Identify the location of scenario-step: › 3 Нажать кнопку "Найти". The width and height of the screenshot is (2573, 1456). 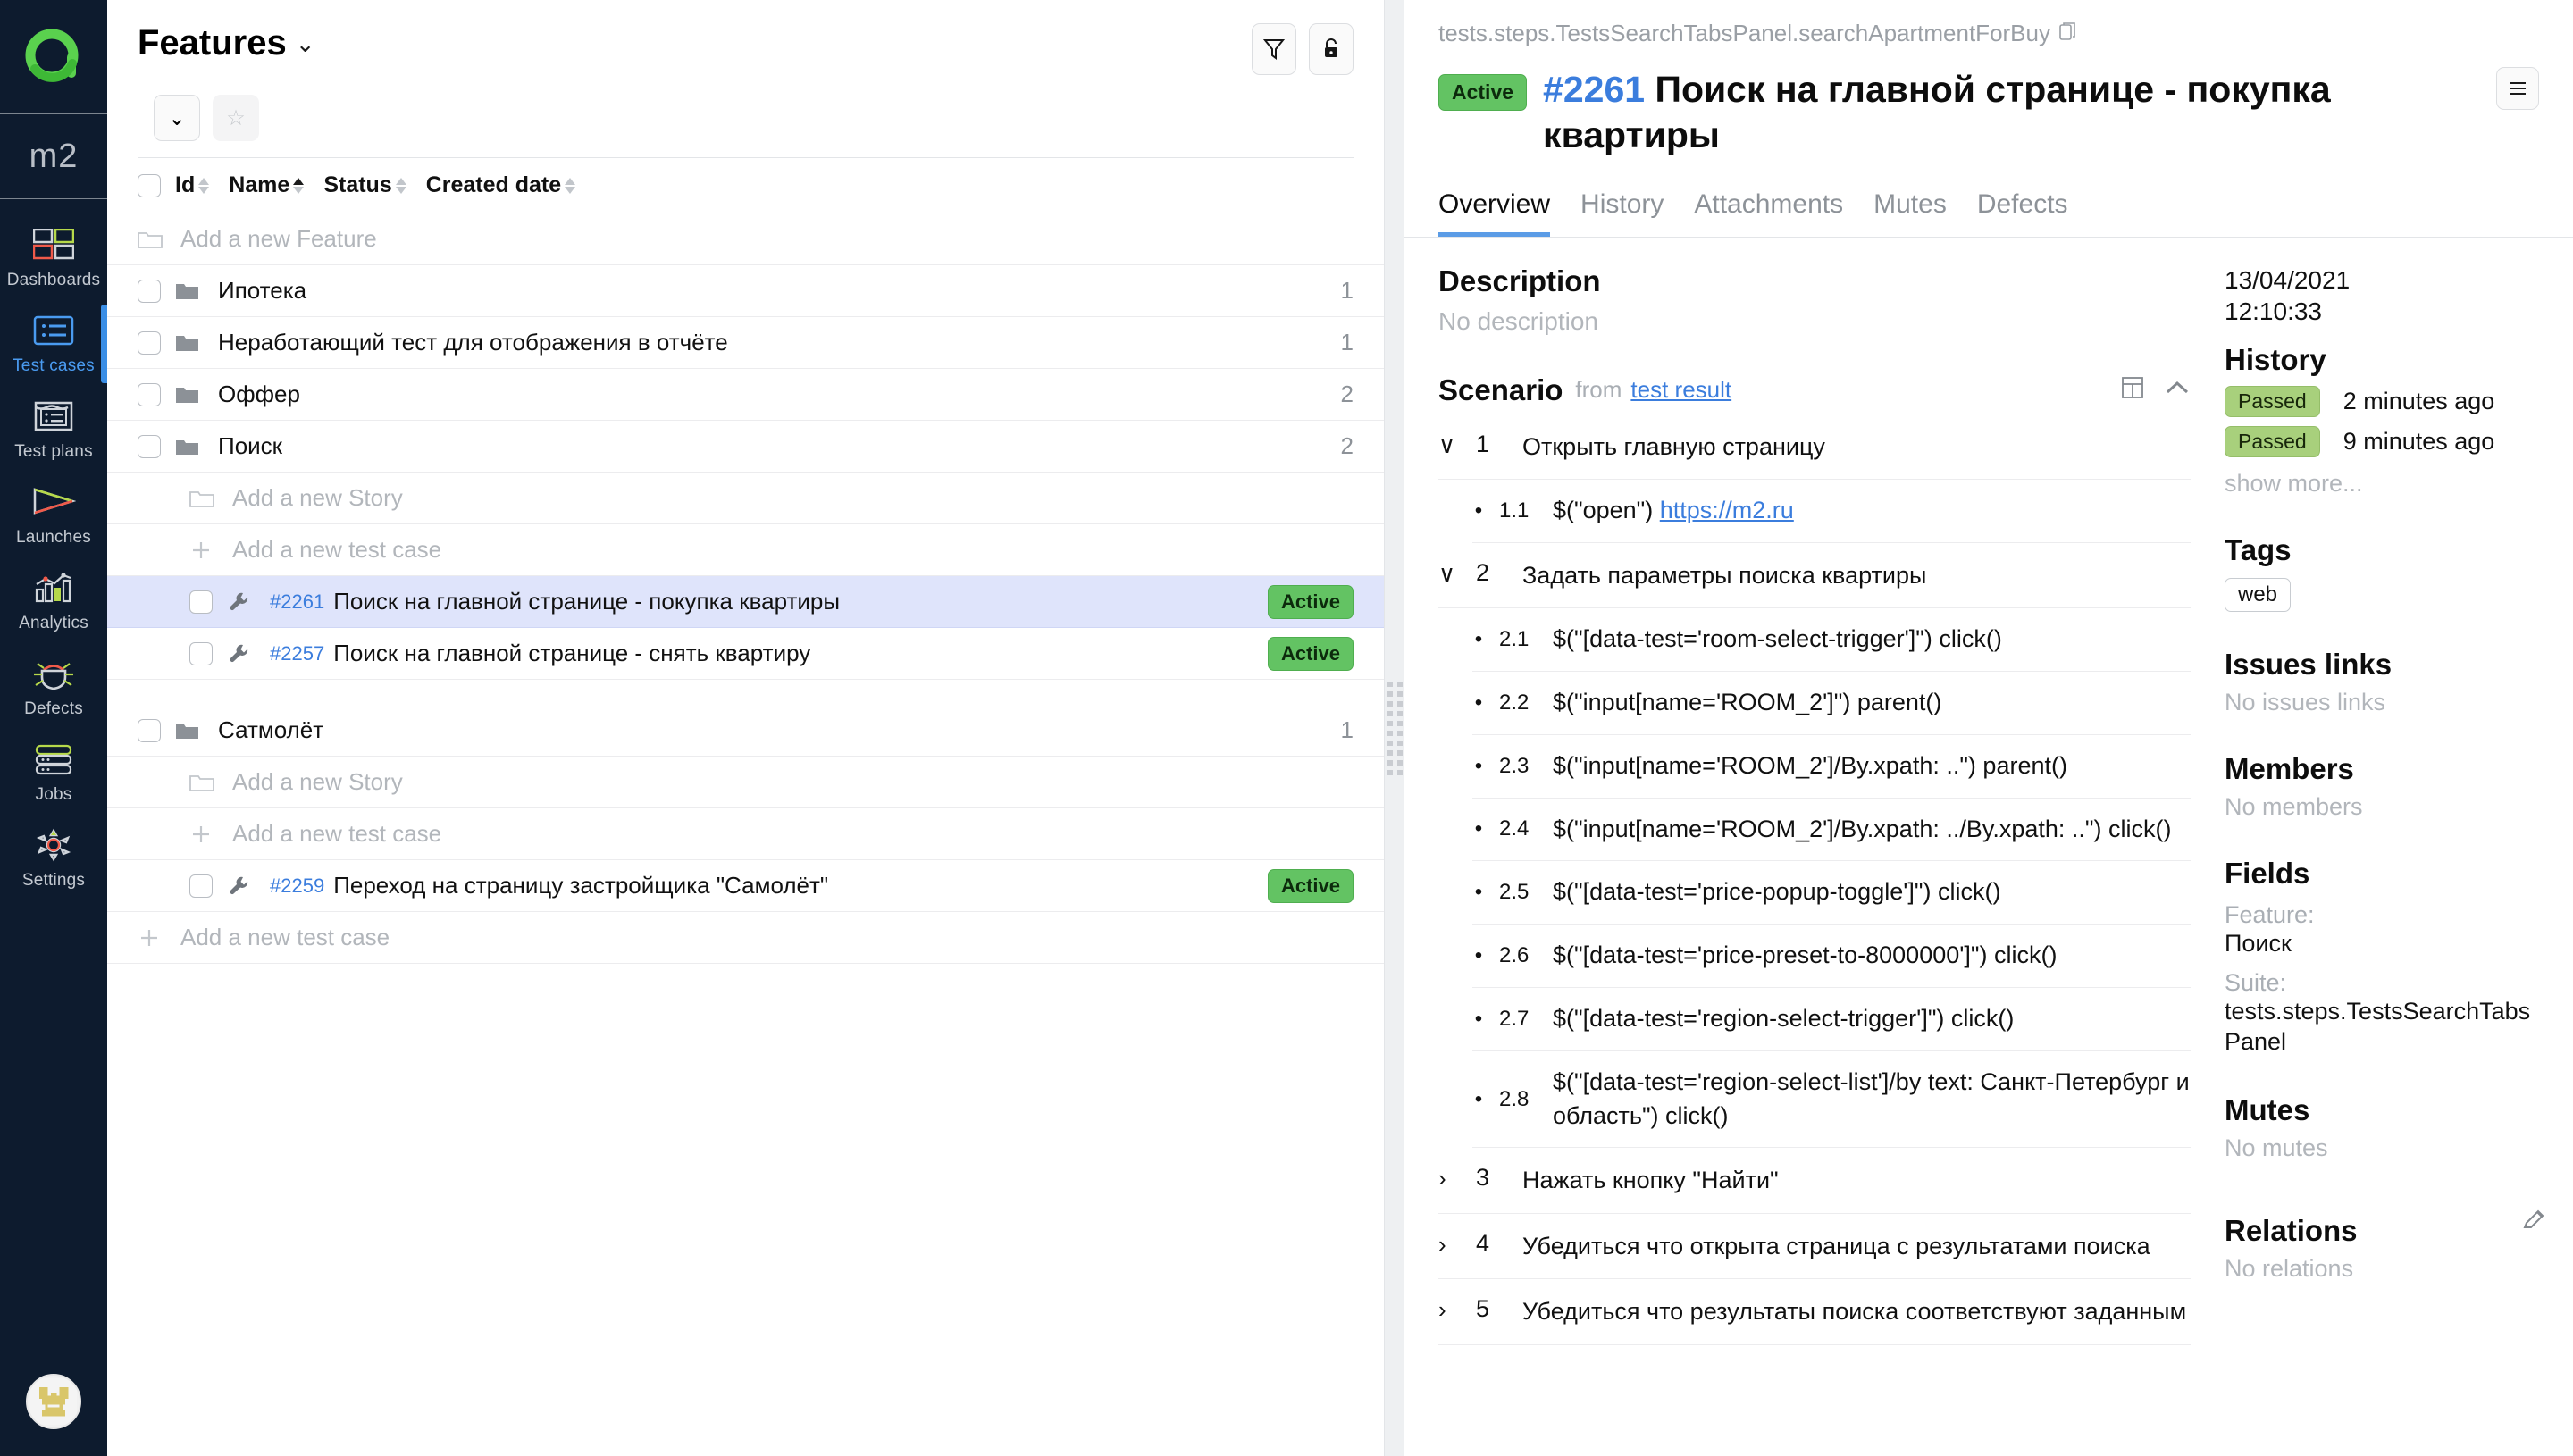
(1814, 1181).